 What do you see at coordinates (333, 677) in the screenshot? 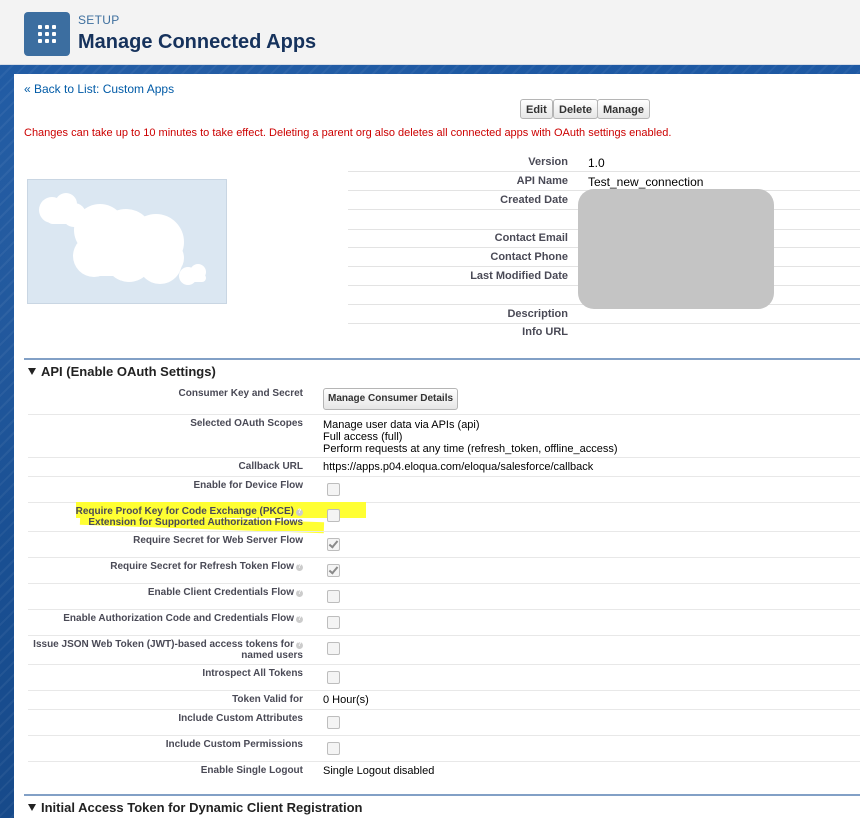
I see `introspect-tokens-checkbox` at bounding box center [333, 677].